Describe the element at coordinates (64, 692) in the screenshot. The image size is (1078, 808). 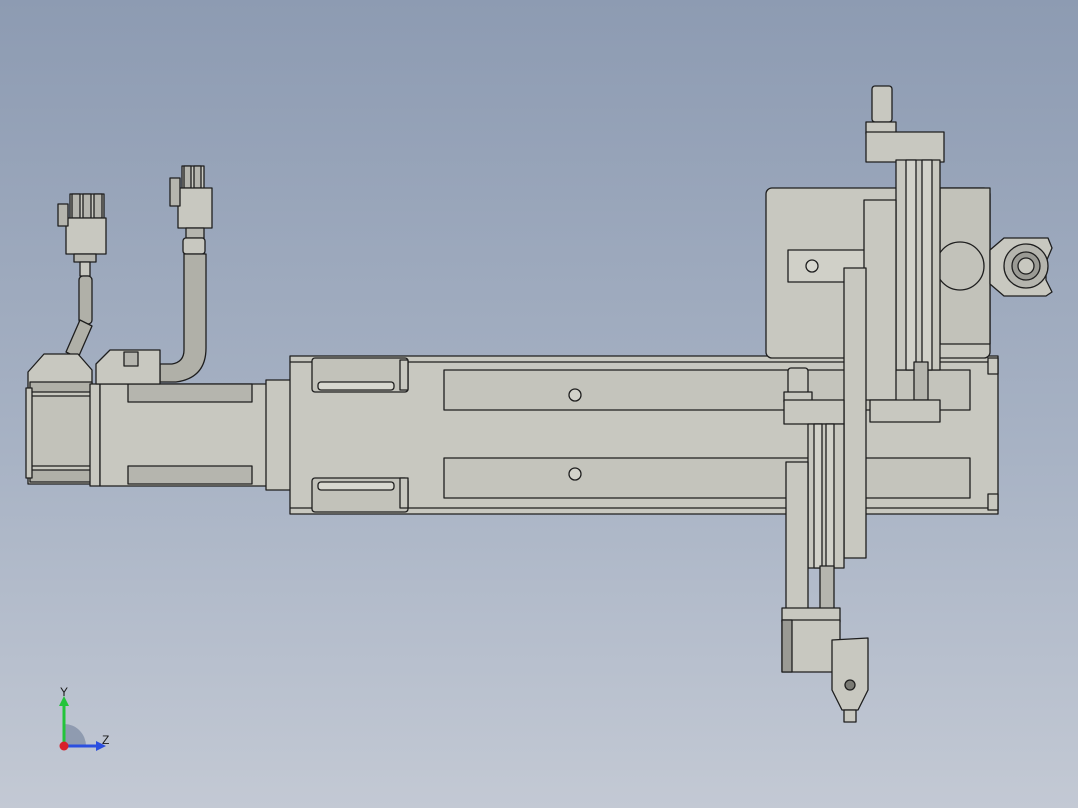
I see `y-axis-label: Y` at that location.